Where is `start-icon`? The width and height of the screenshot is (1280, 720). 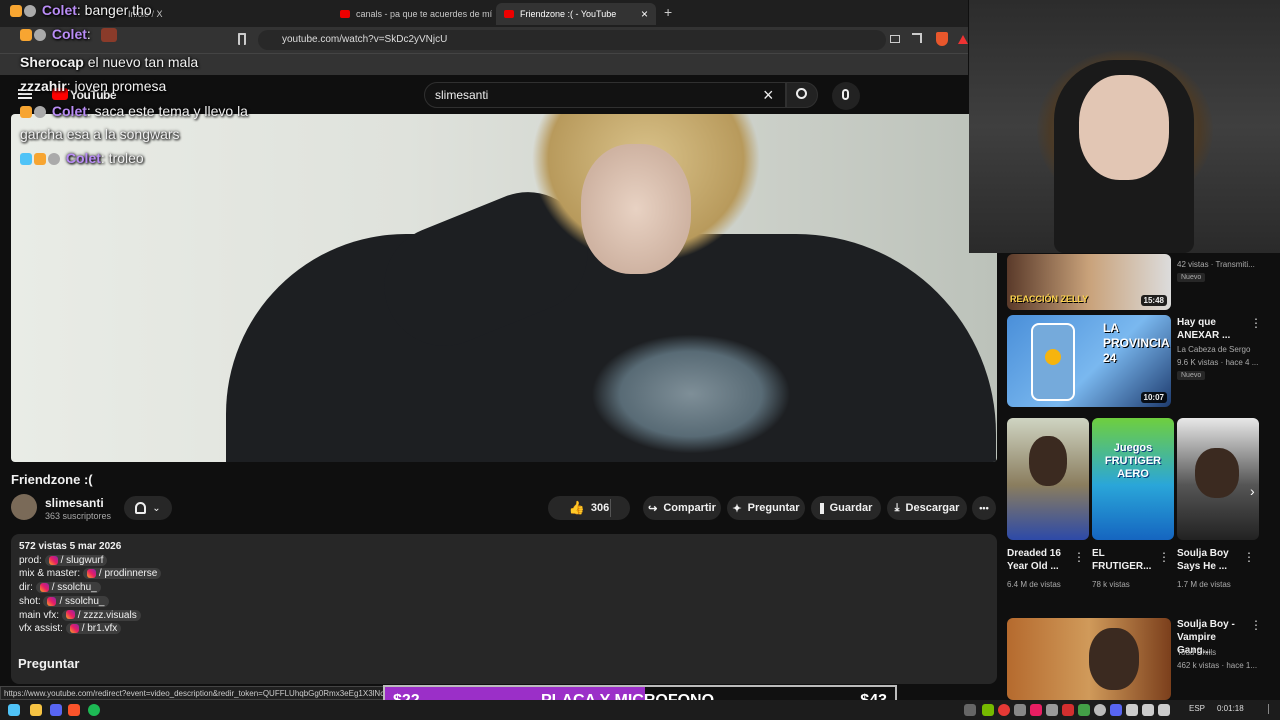
start-icon is located at coordinates (14, 710).